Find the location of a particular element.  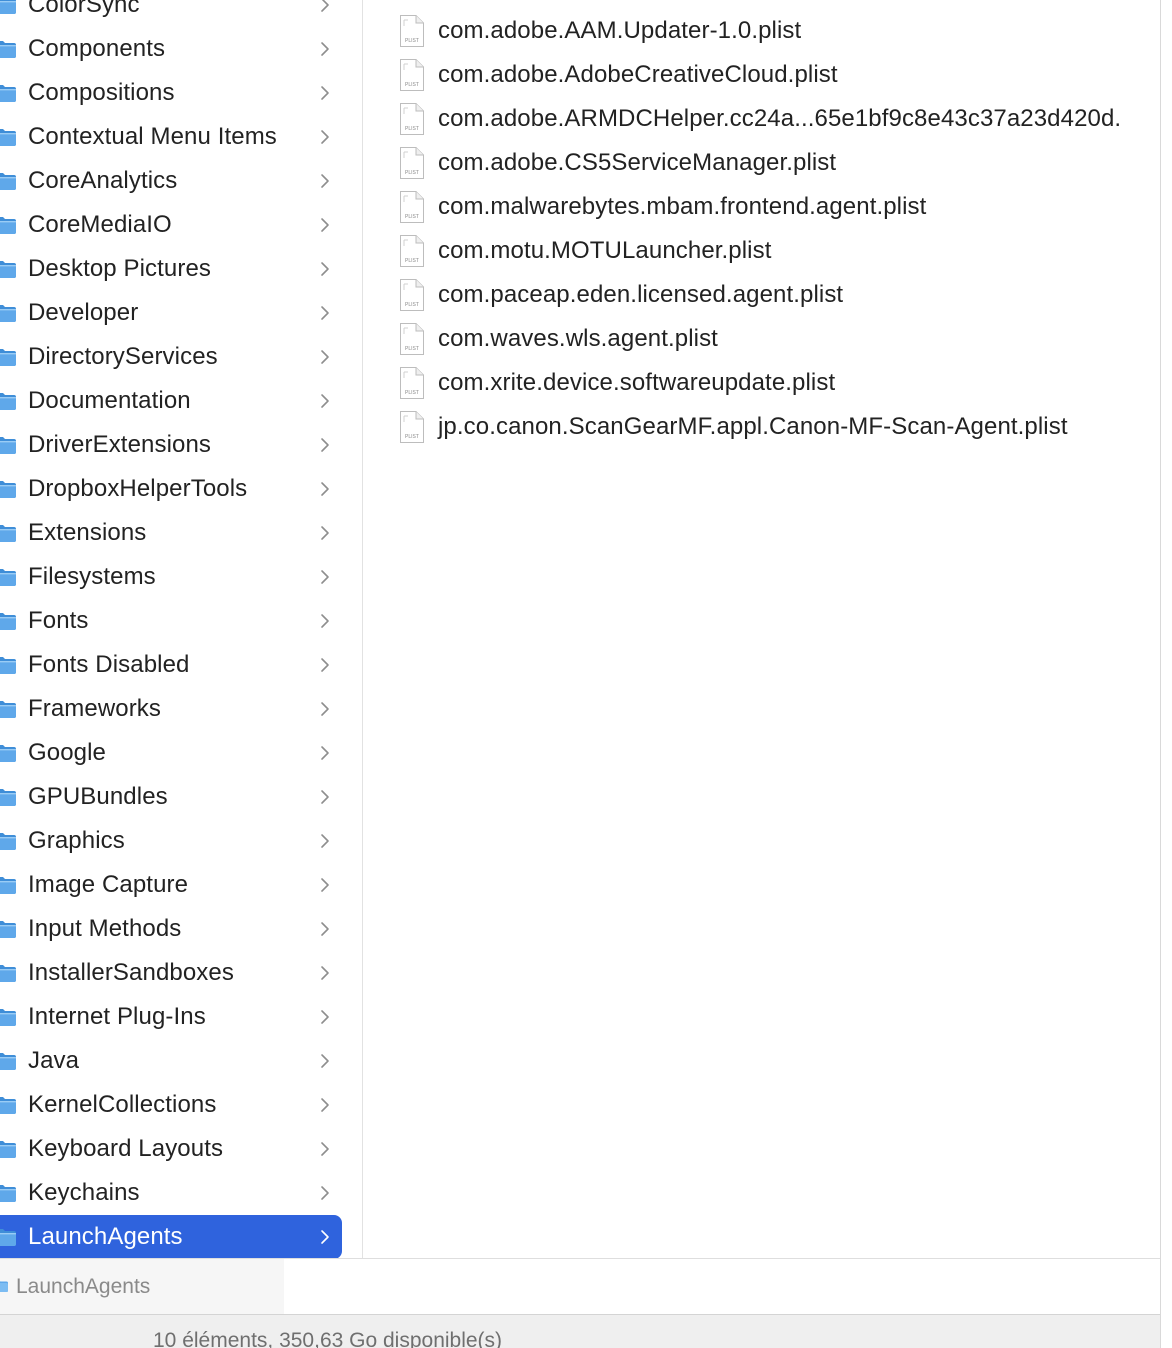

folder-row: Graphics is located at coordinates (171, 841).